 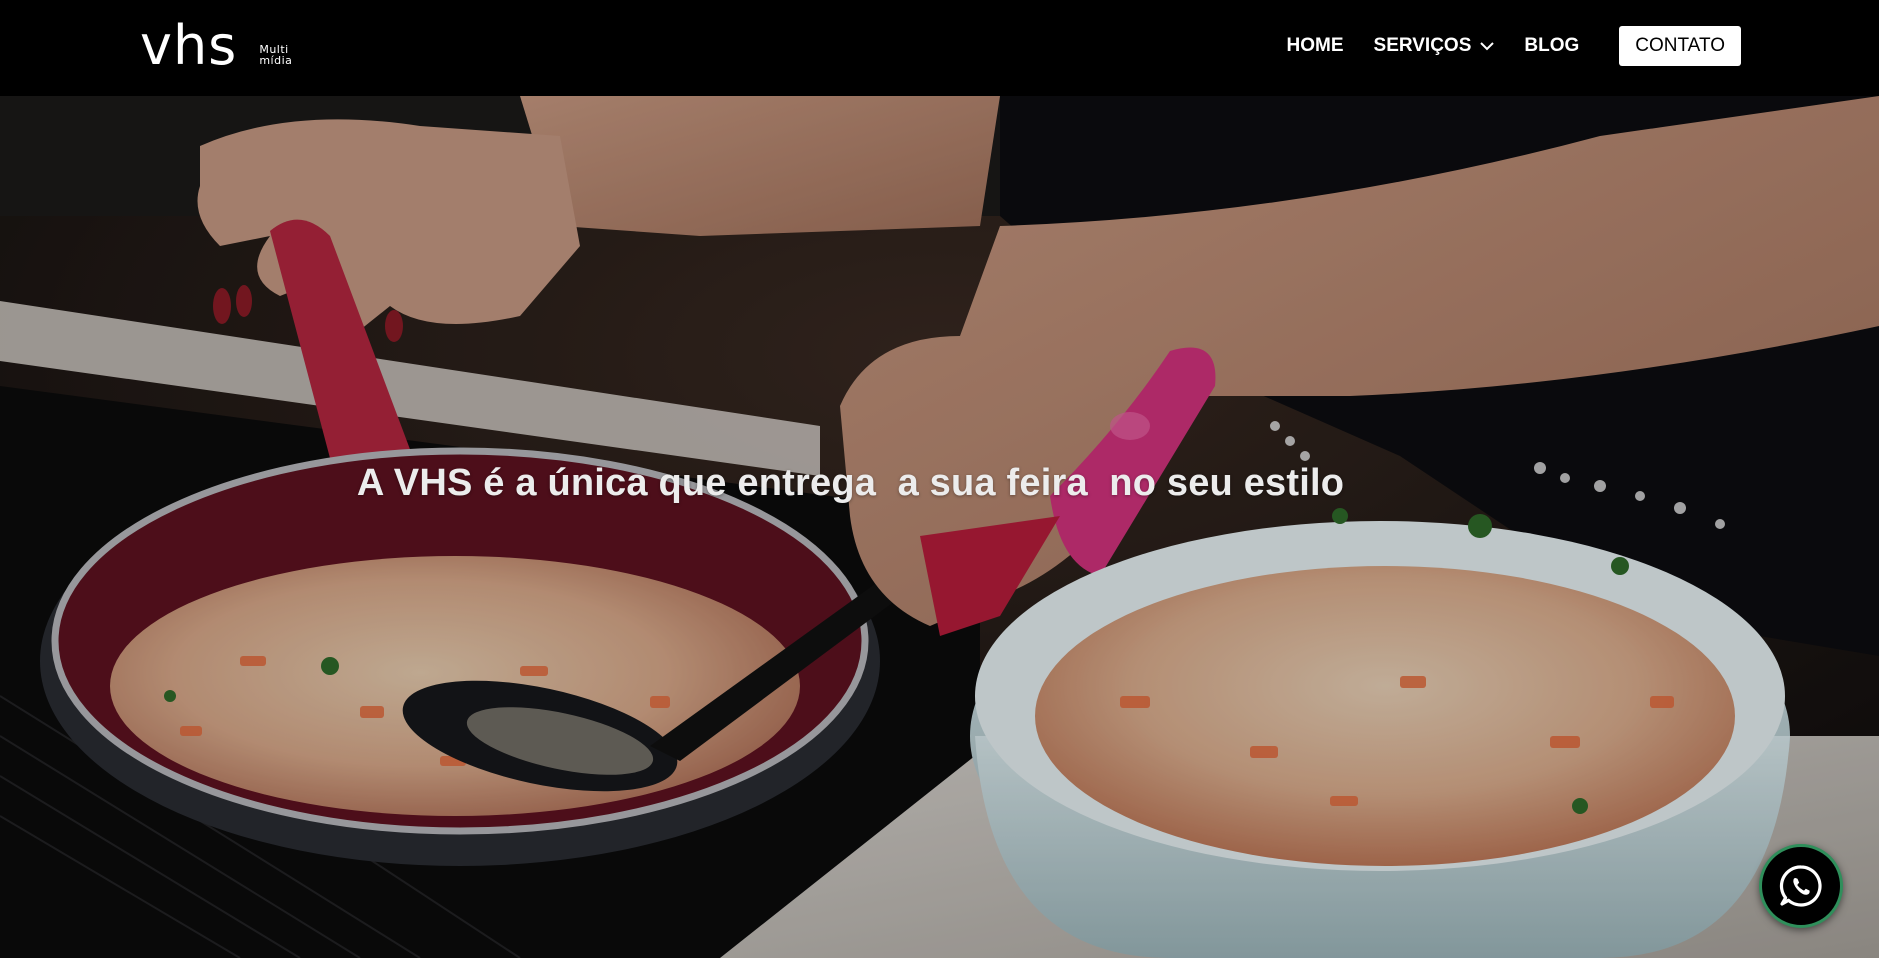 I want to click on logo-sub-line-2: mídia, so click(x=276, y=60).